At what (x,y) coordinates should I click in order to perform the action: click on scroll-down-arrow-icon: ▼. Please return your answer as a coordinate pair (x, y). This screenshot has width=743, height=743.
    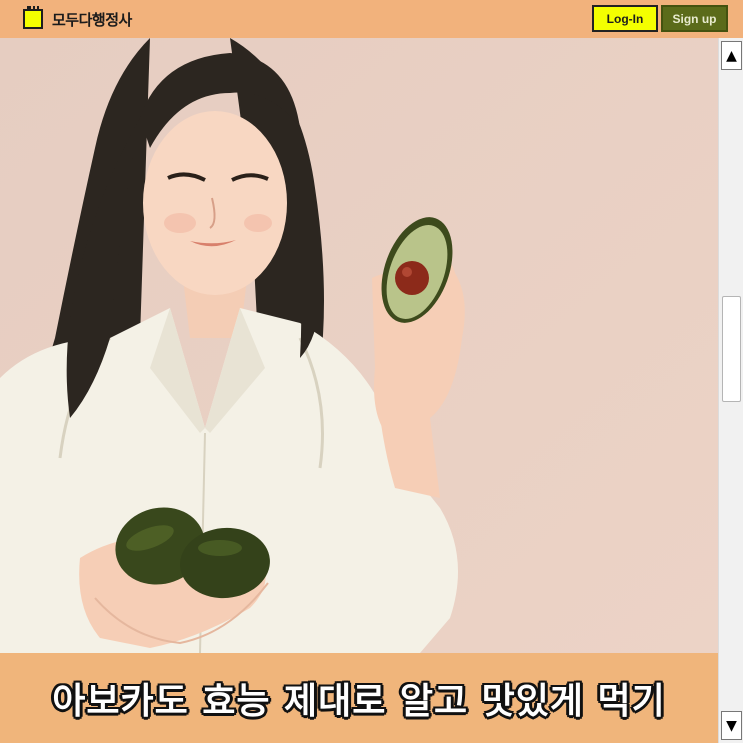
    Looking at the image, I should click on (731, 725).